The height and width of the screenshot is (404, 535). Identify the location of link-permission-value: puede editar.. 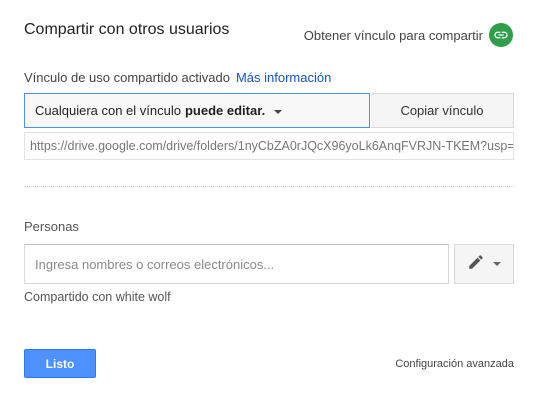
(225, 110).